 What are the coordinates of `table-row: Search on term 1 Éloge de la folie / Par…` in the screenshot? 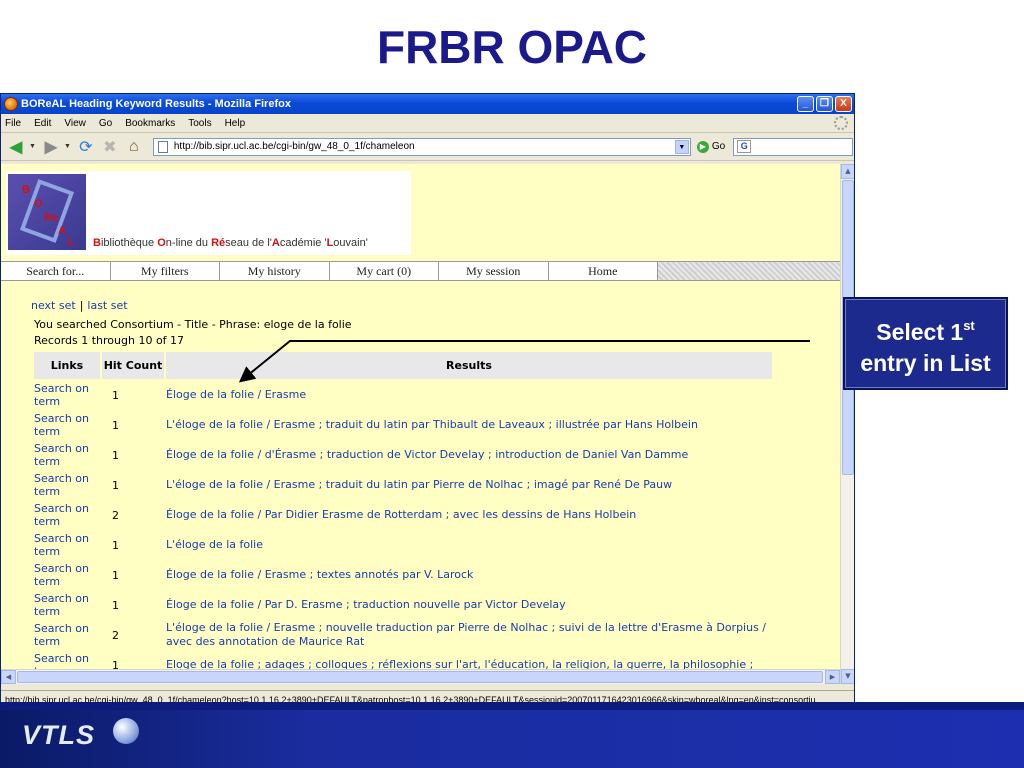 It's located at (403, 605).